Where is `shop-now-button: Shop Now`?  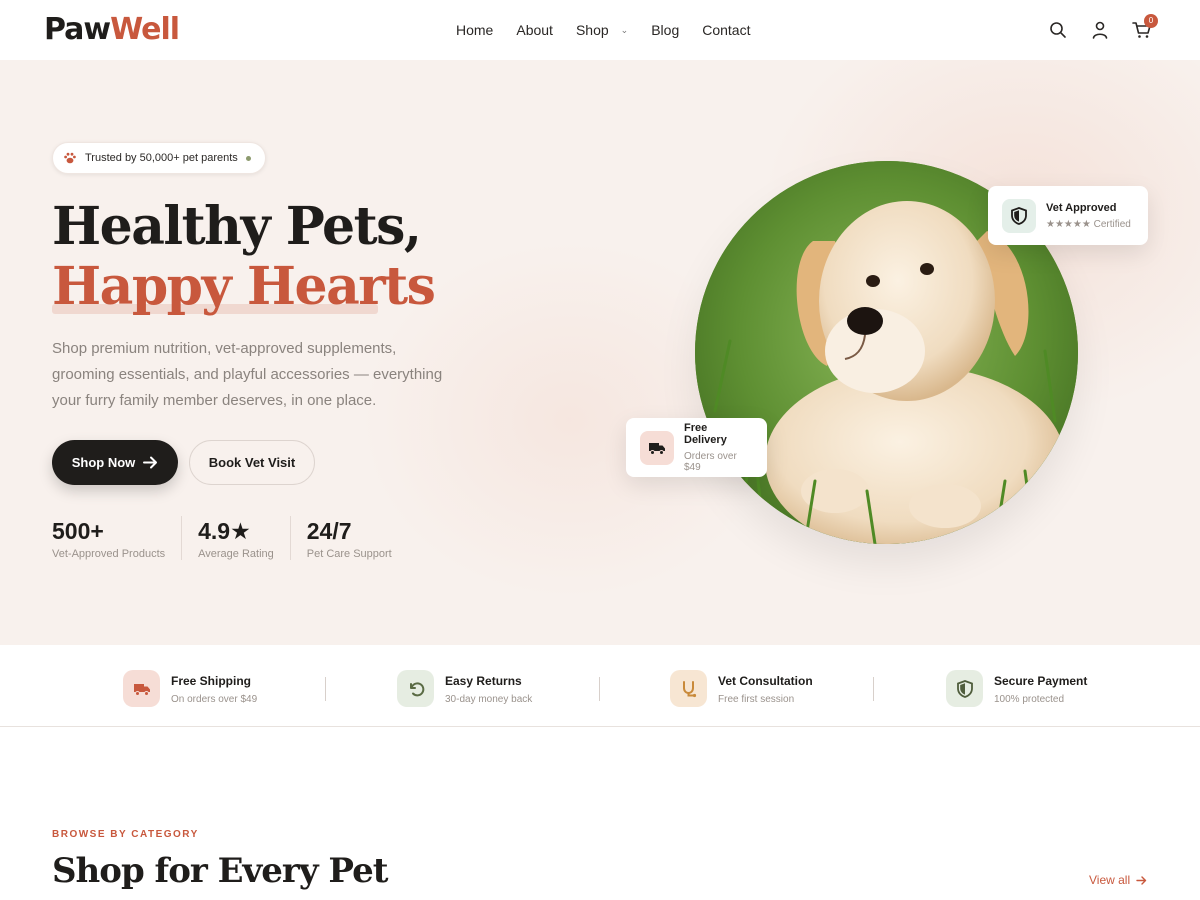 shop-now-button: Shop Now is located at coordinates (115, 462).